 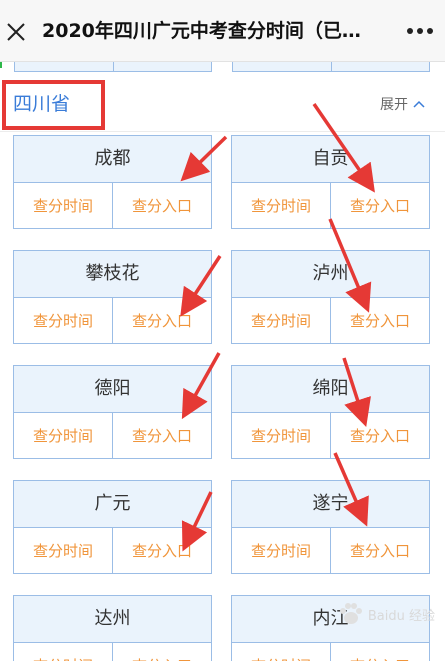 I want to click on more-icon, so click(x=420, y=31).